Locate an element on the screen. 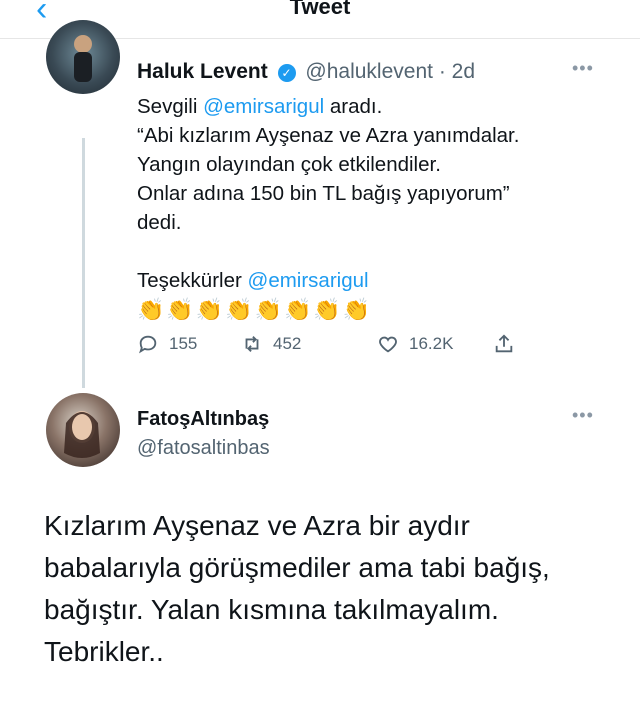 This screenshot has width=640, height=711. retweet-icon is located at coordinates (252, 344).